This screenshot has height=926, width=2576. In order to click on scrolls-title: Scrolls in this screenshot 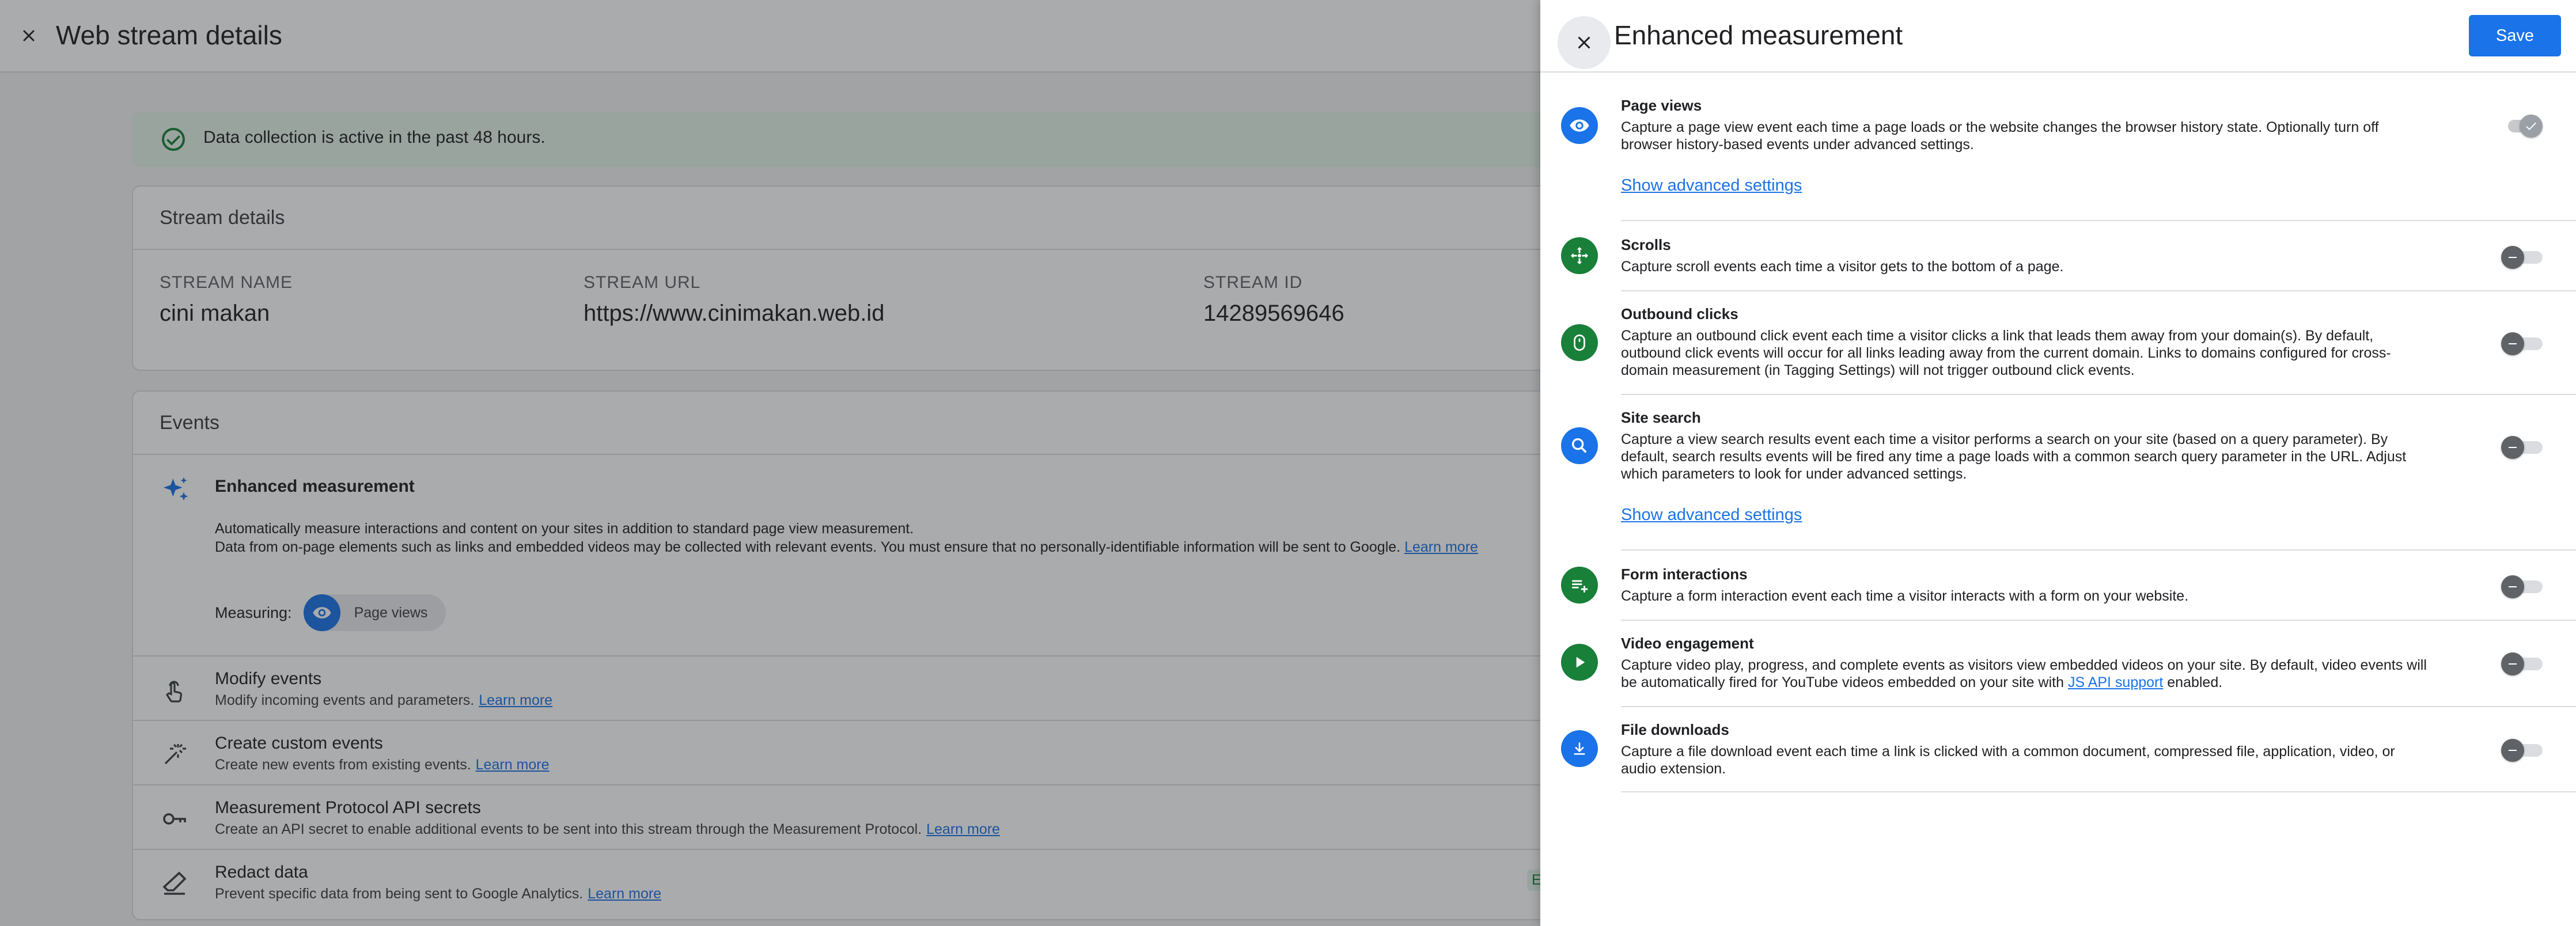, I will do `click(1646, 244)`.